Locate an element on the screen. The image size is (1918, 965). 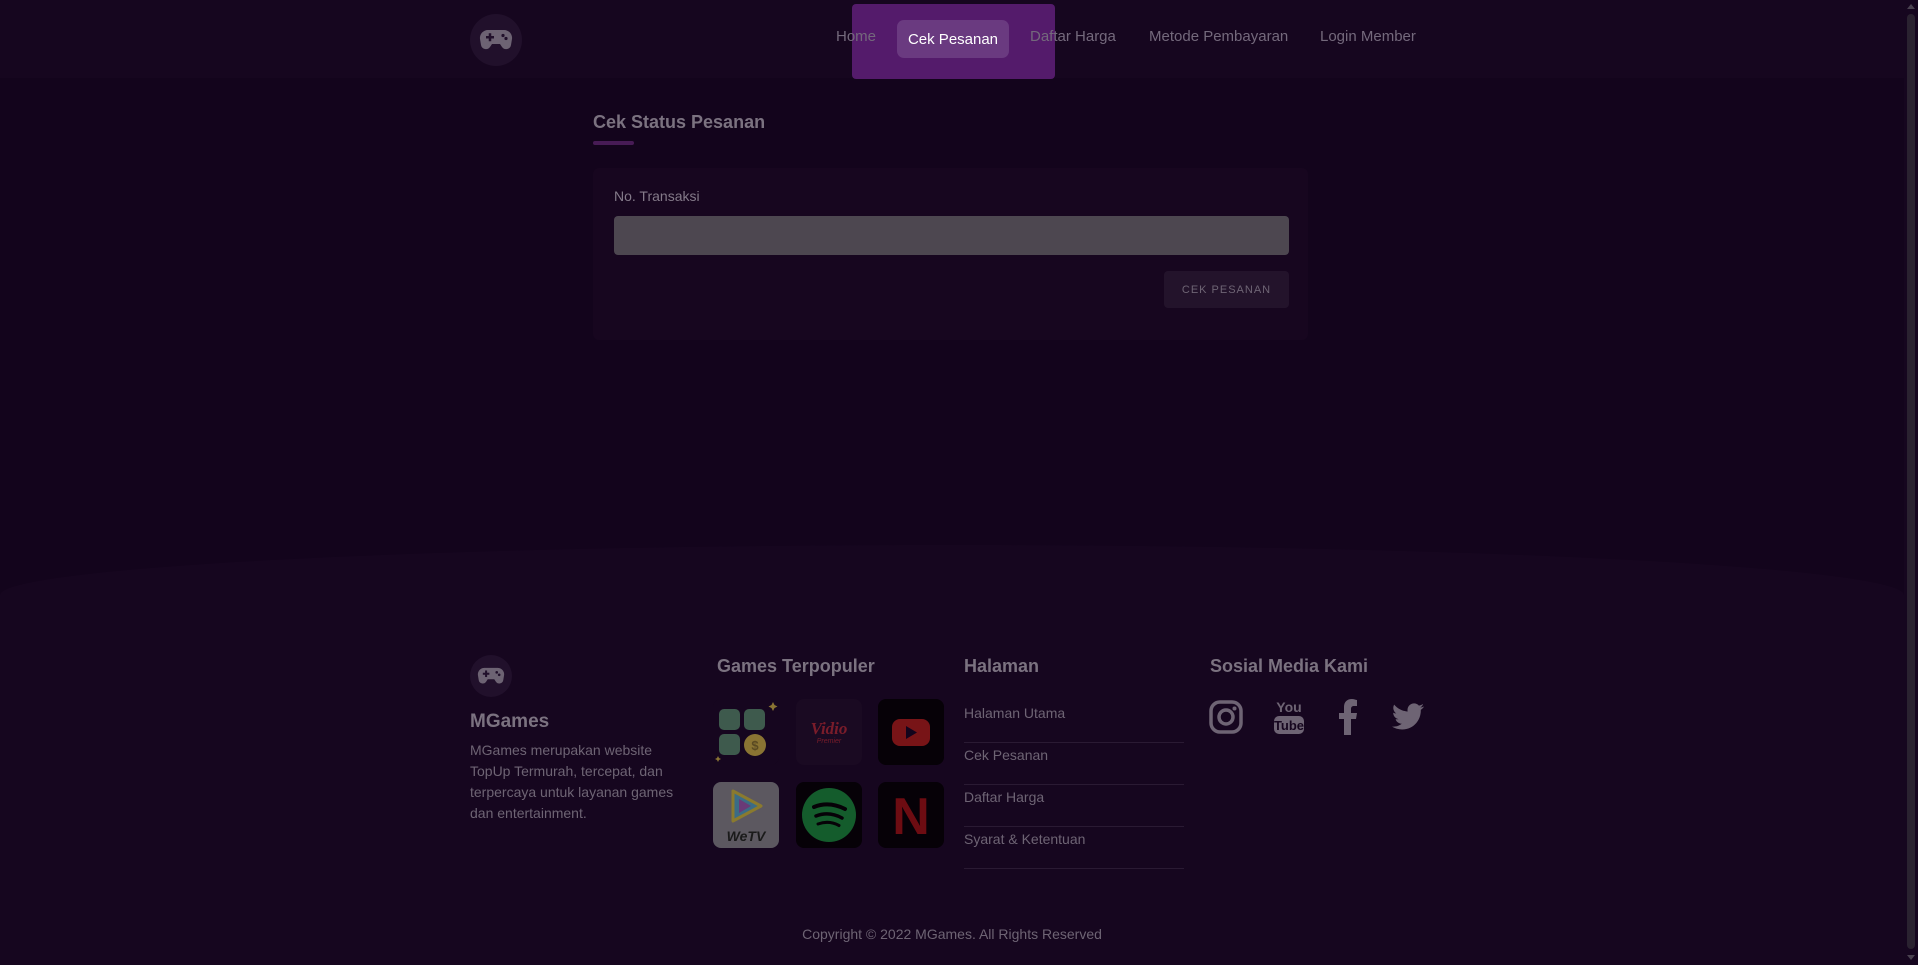
vidio-premier-text: Premier is located at coordinates (829, 741).